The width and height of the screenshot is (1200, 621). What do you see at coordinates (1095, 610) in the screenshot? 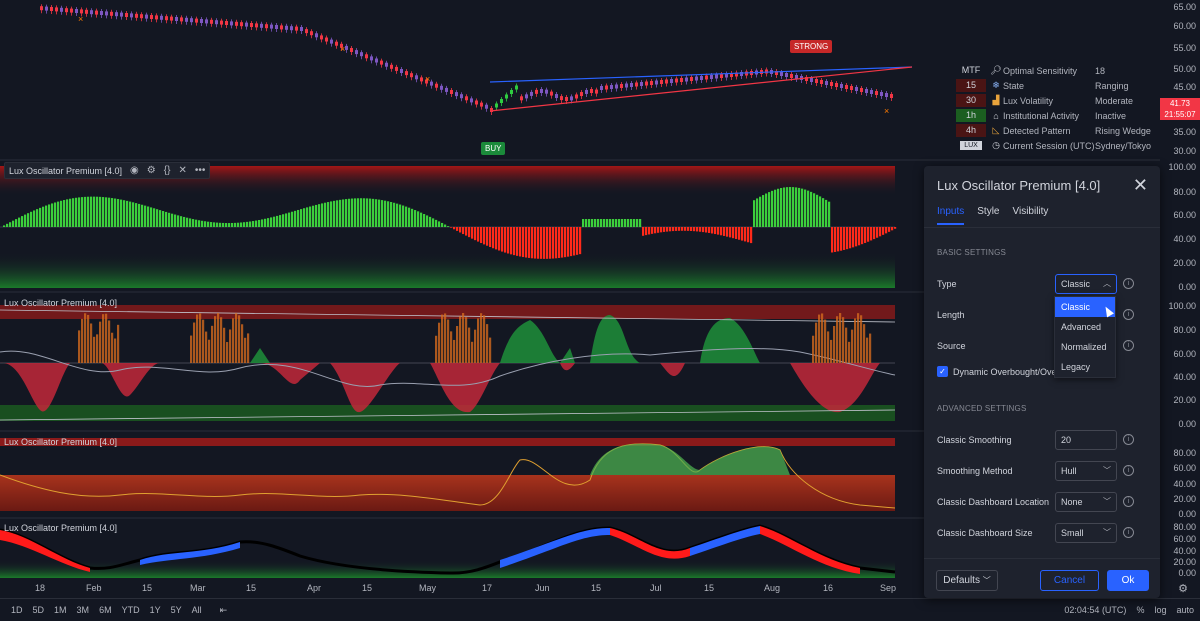
I see `utc-clock: 02:04:54 (UTC)` at bounding box center [1095, 610].